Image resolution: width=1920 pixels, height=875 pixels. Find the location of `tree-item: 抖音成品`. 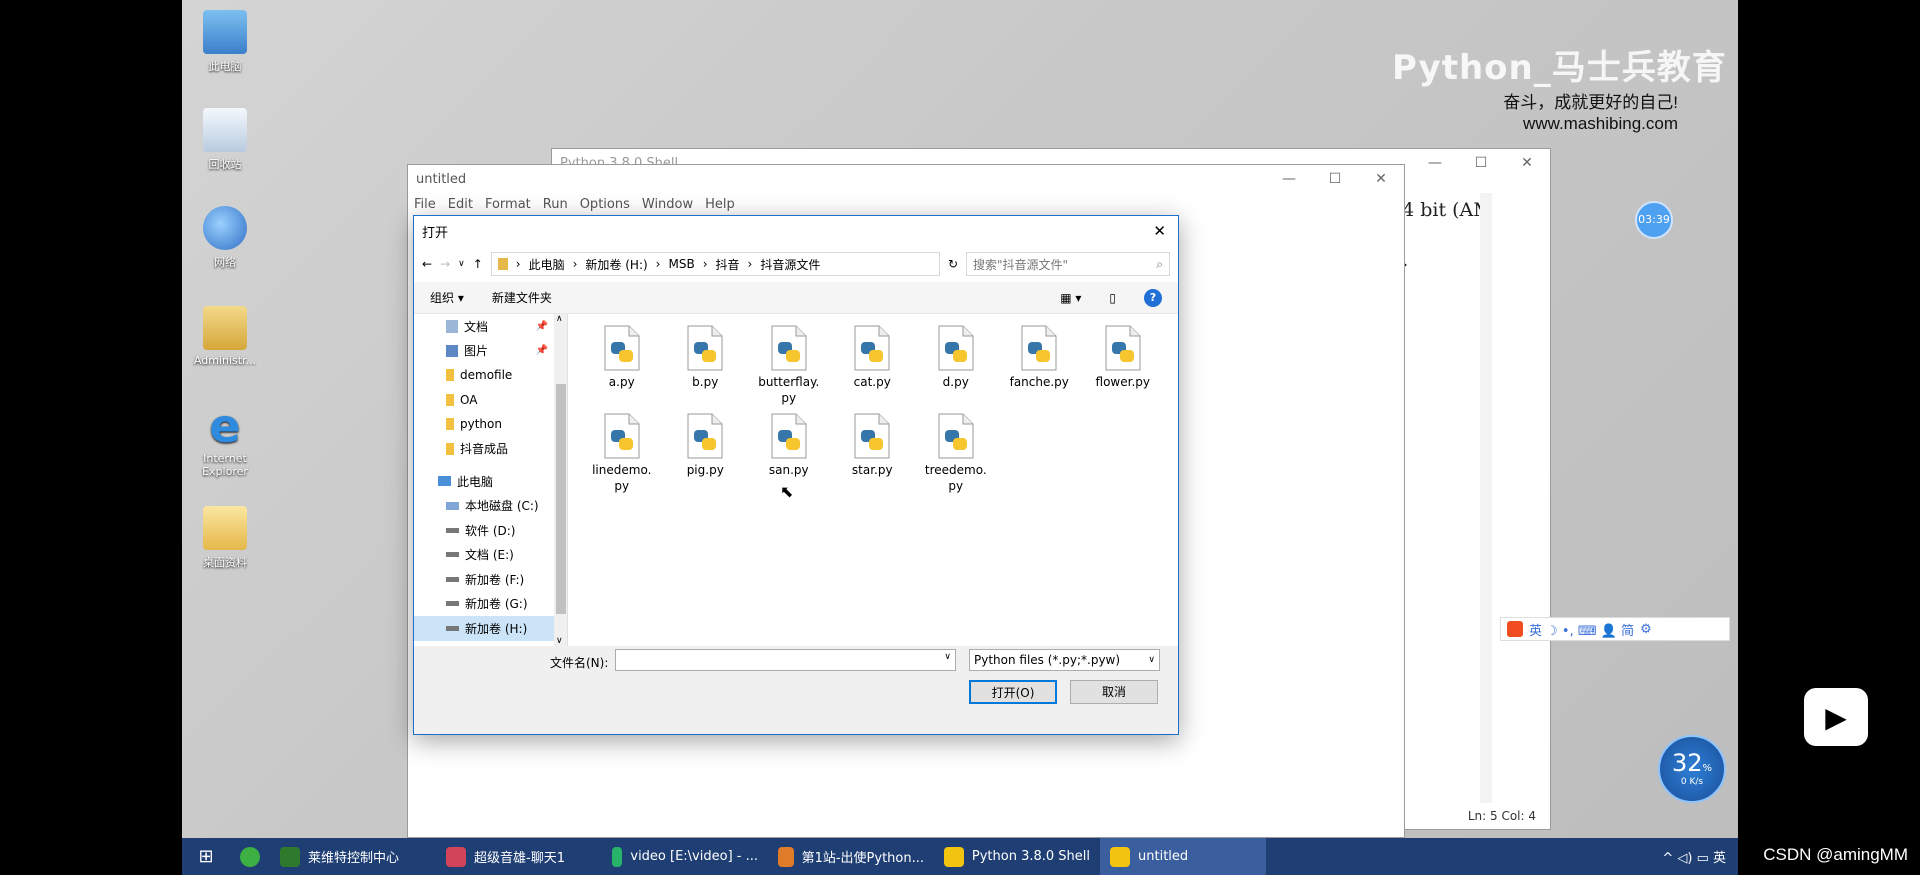

tree-item: 抖音成品 is located at coordinates (484, 449).